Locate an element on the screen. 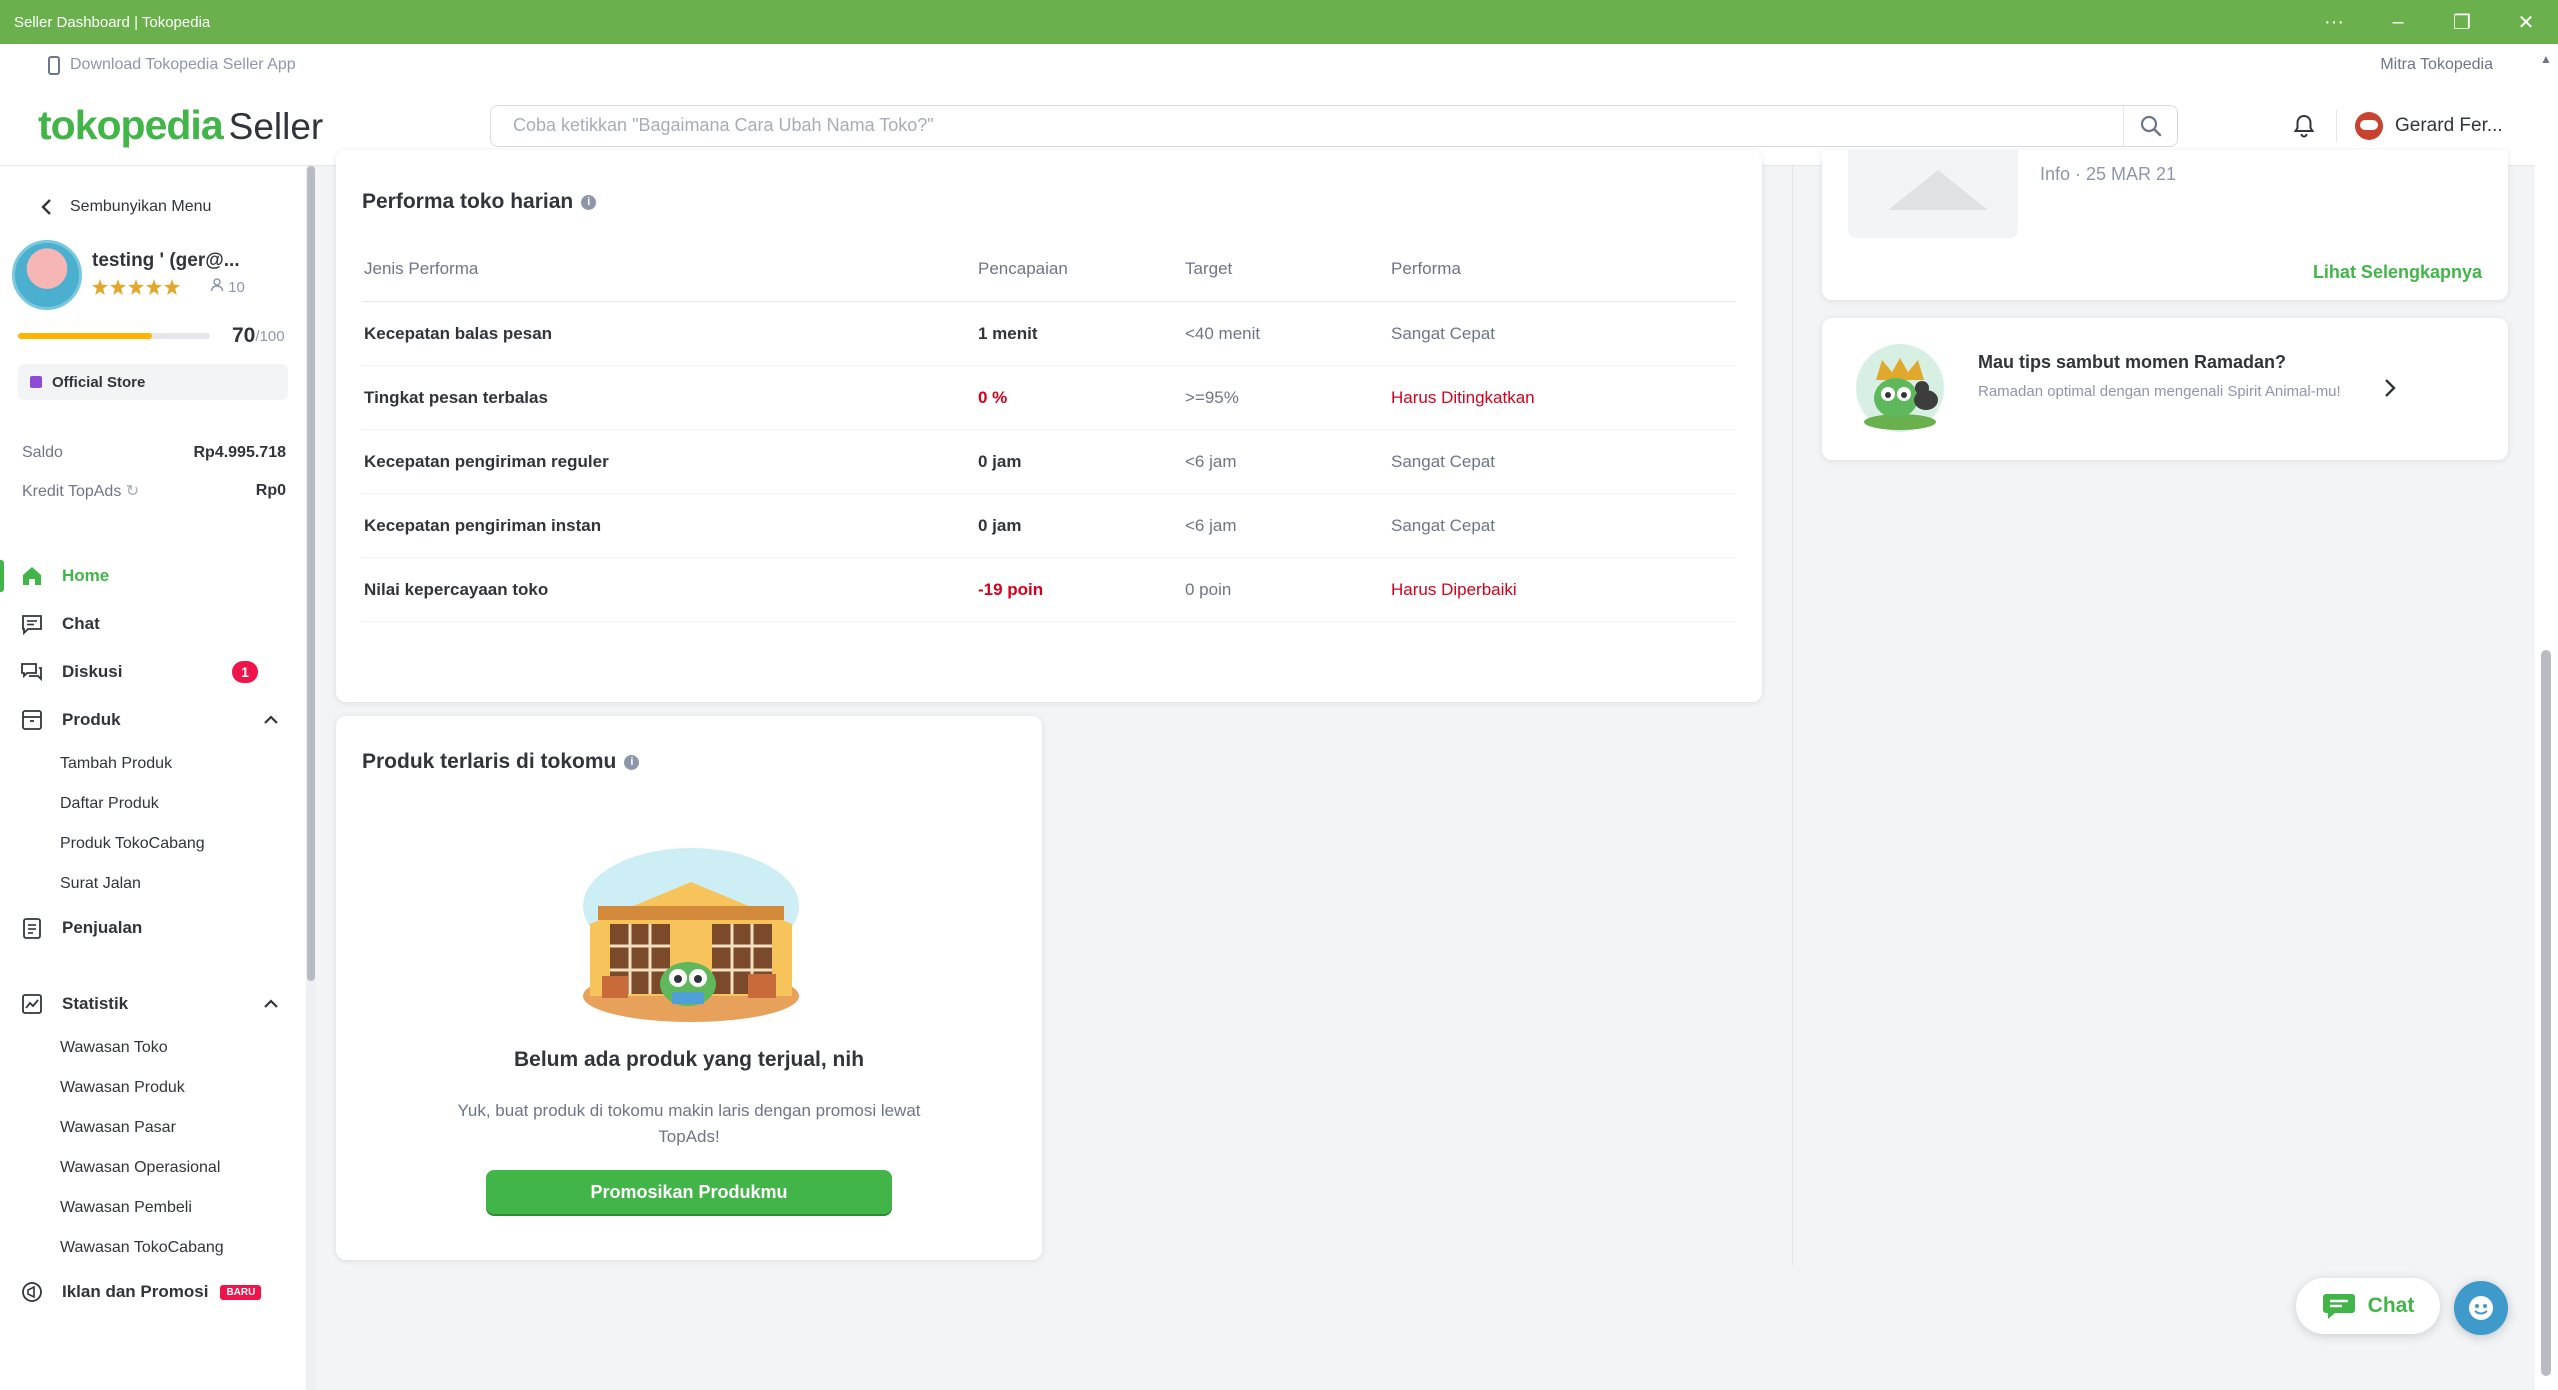 The height and width of the screenshot is (1390, 2558). performance-title-text: Performa toko harian is located at coordinates (468, 201).